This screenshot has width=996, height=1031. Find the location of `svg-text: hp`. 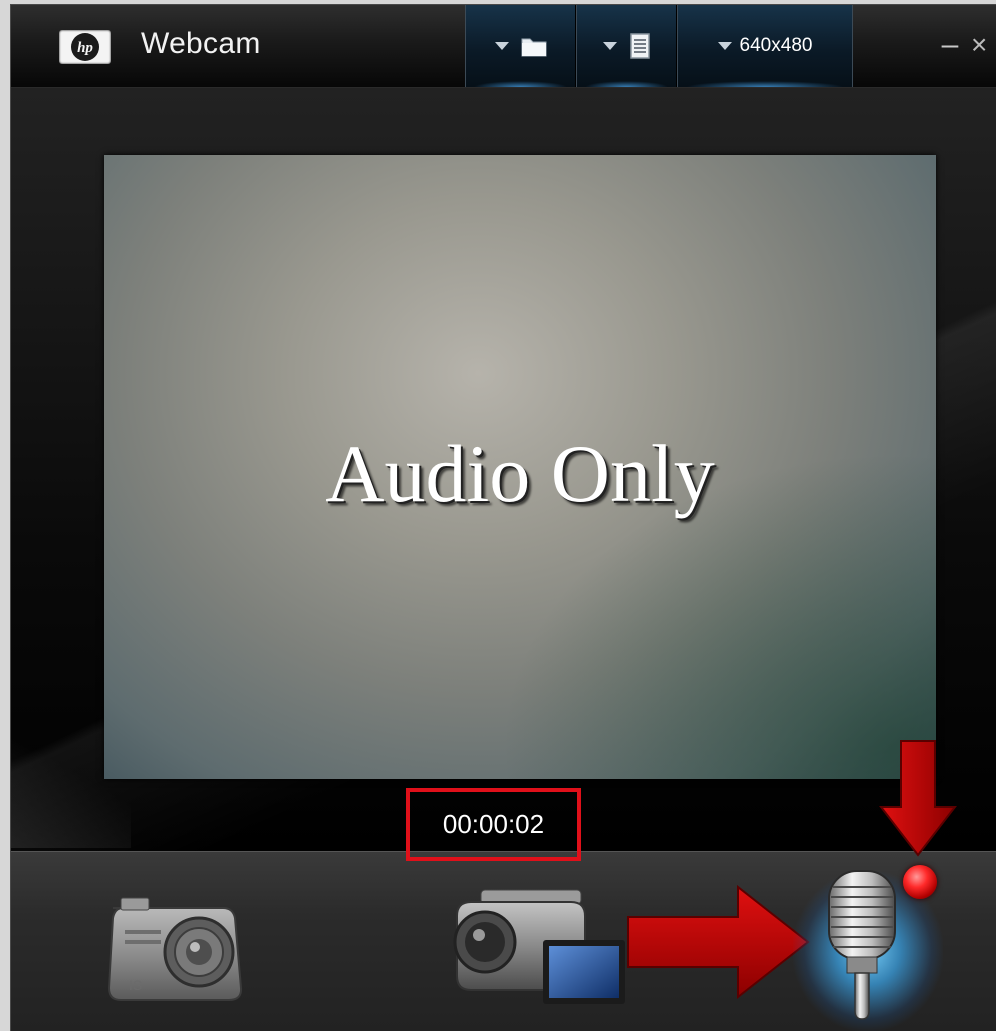

svg-text: hp is located at coordinates (85, 48).